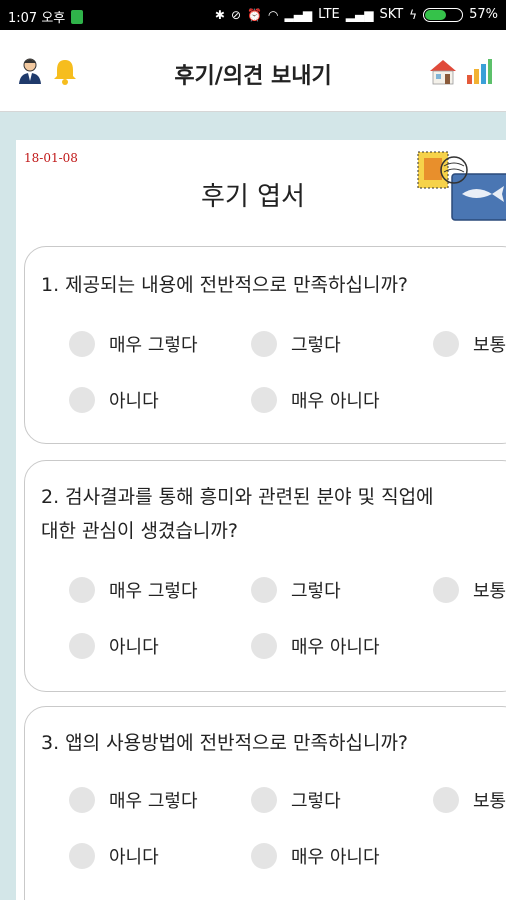 Image resolution: width=506 pixels, height=900 pixels. What do you see at coordinates (236, 14) in the screenshot?
I see `vibrate-icon: ⊘` at bounding box center [236, 14].